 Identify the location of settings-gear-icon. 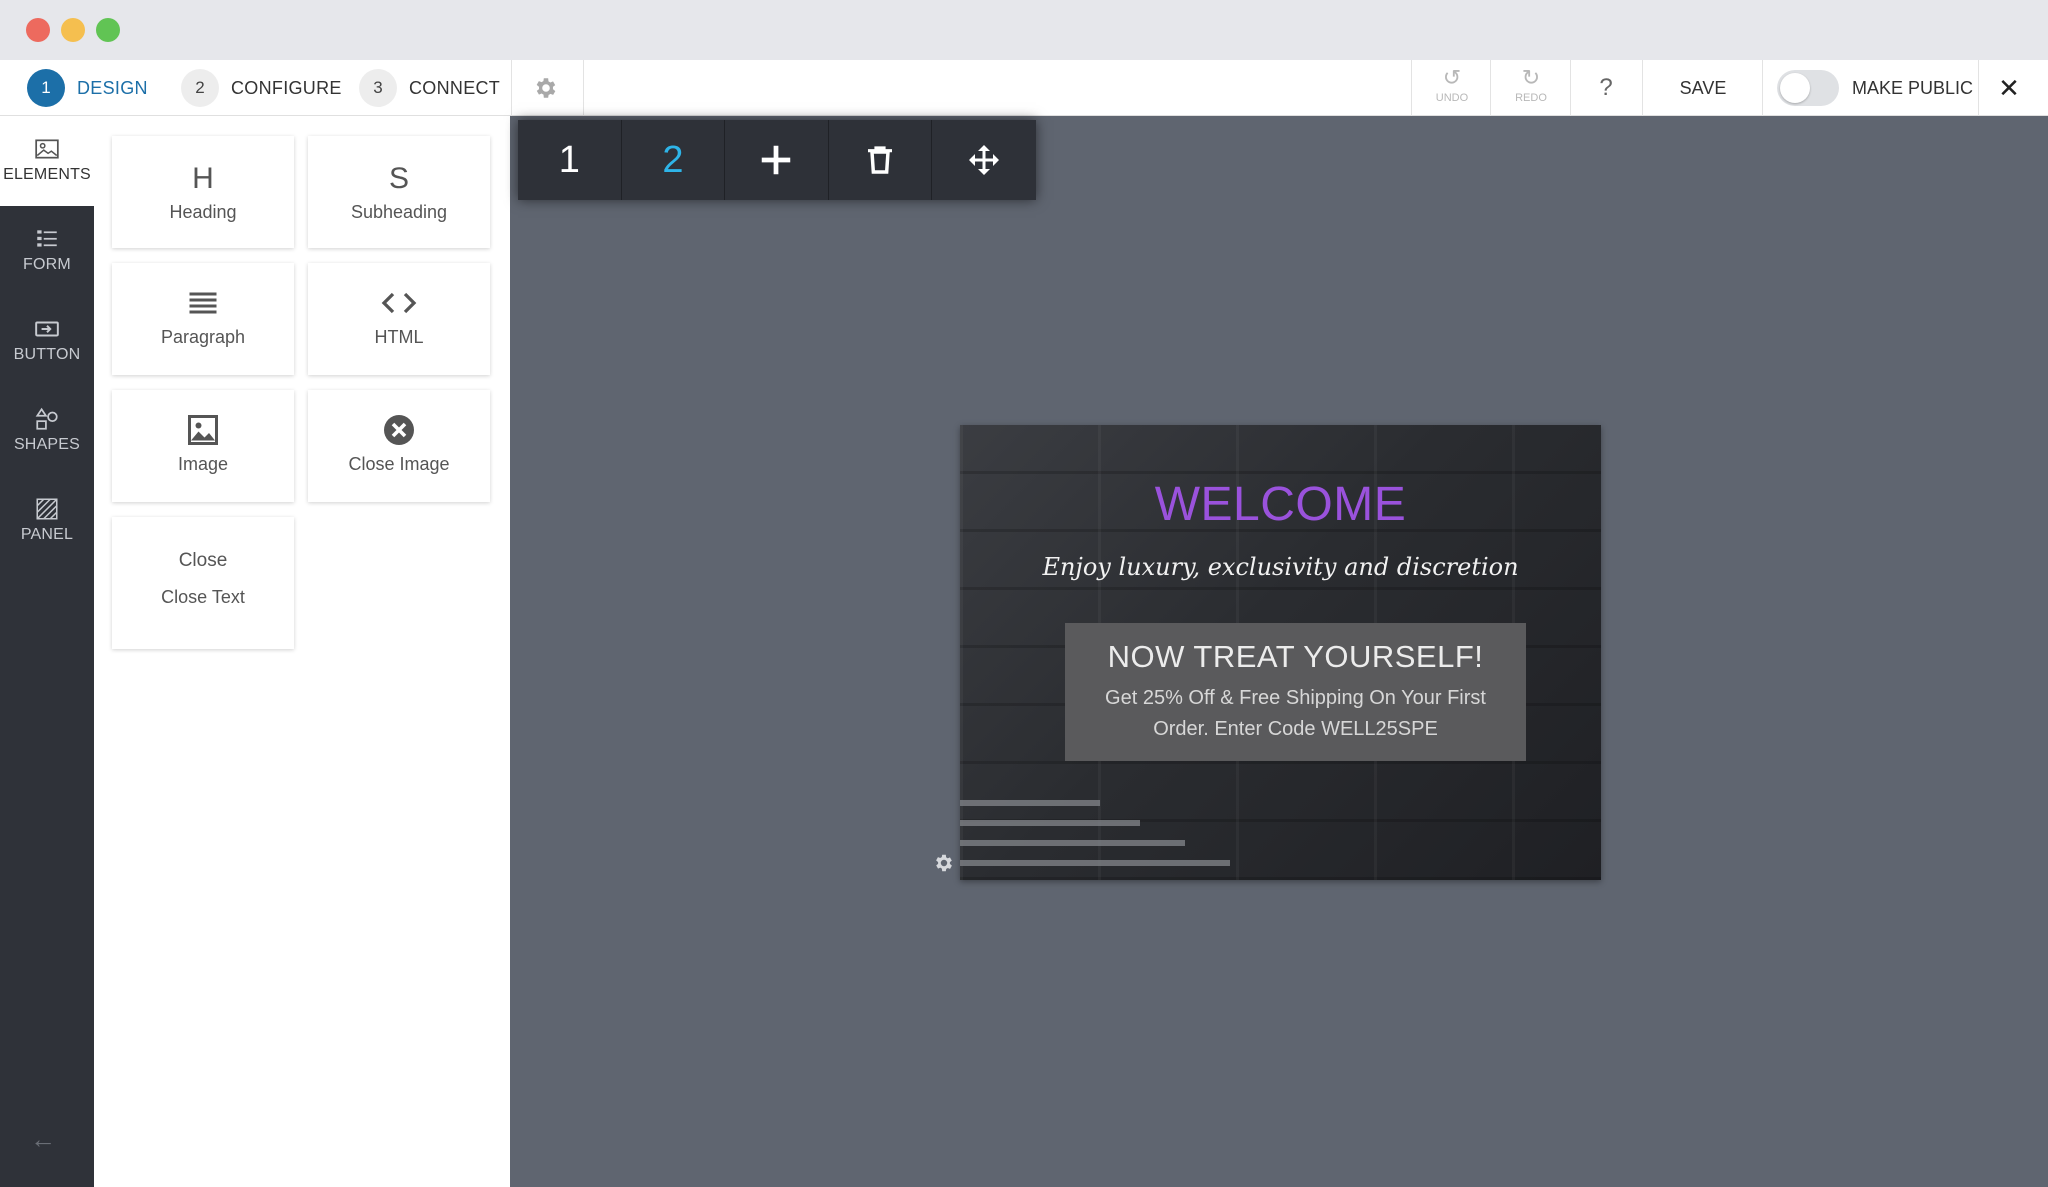
(546, 88).